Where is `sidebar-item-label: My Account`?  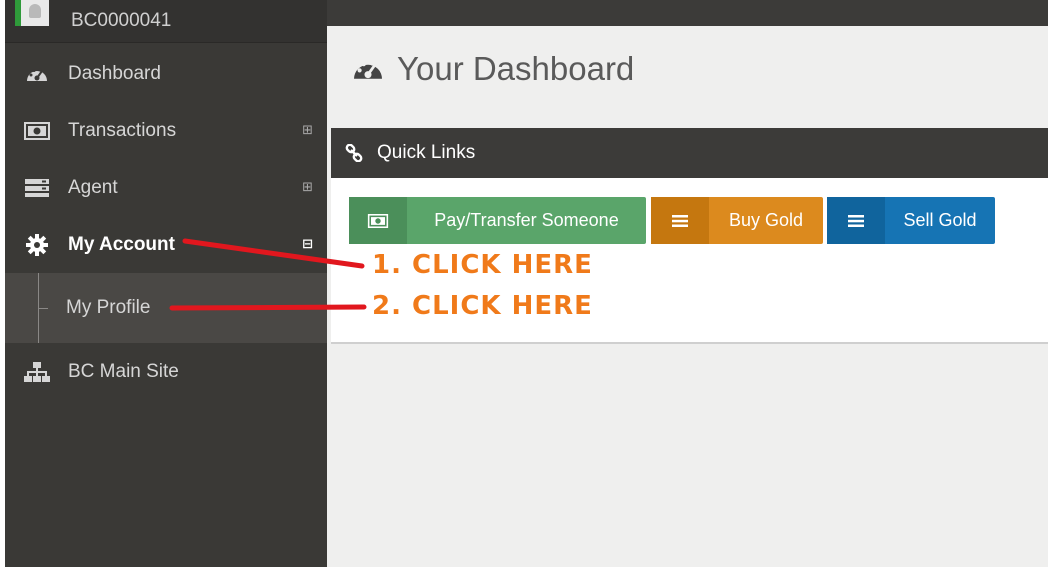
sidebar-item-label: My Account is located at coordinates (121, 244).